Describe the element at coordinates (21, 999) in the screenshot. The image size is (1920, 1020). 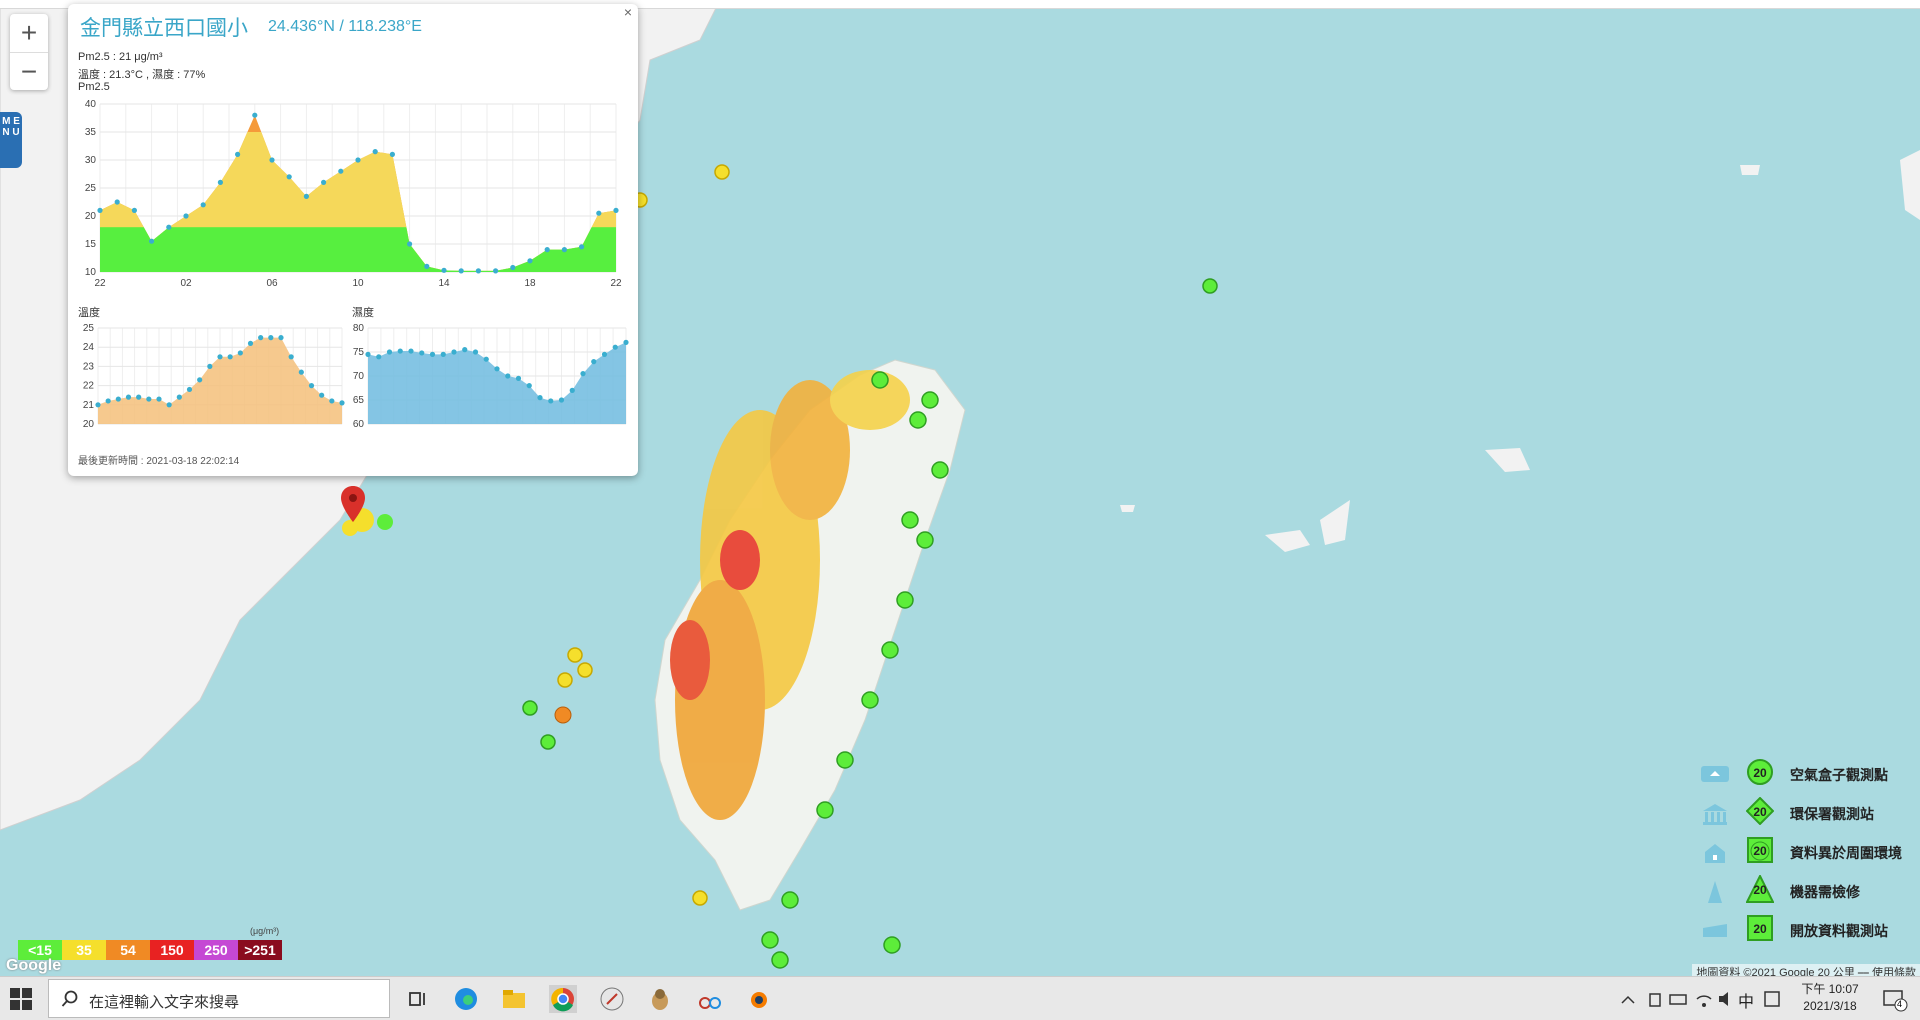
I see `windows-start-icon` at that location.